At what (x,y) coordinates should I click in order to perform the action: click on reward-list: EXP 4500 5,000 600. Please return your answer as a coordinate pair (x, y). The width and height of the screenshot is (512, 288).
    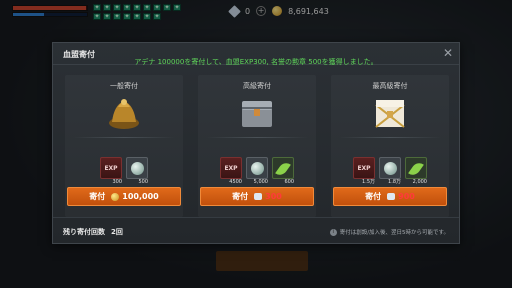
    Looking at the image, I should click on (257, 171).